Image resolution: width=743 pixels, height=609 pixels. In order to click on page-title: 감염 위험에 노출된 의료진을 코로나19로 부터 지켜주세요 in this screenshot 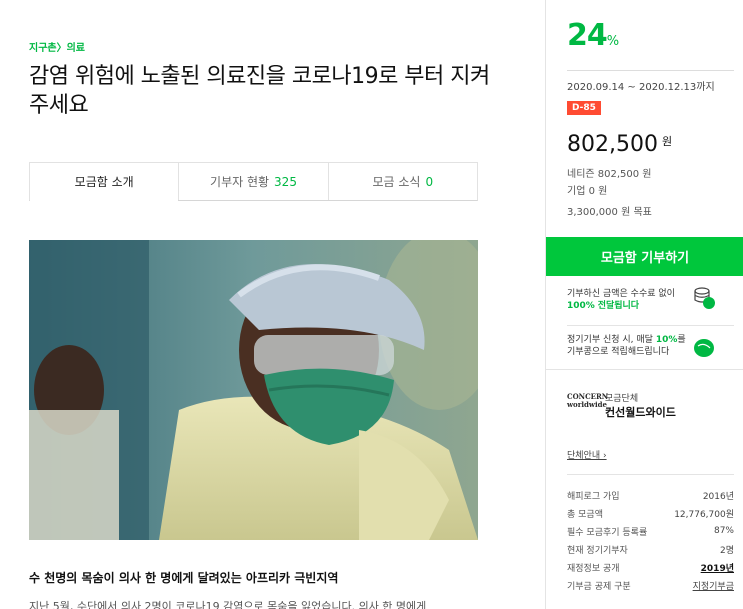, I will do `click(259, 91)`.